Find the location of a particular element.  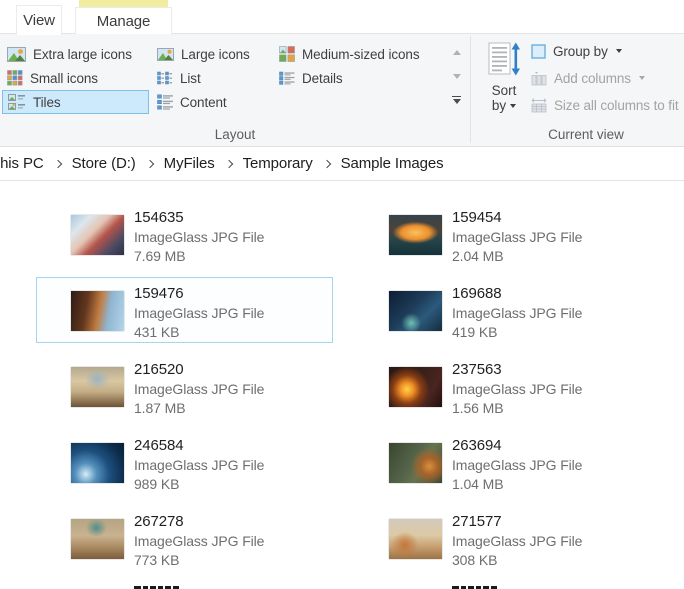

contextual-tab-accent is located at coordinates (123, 3).